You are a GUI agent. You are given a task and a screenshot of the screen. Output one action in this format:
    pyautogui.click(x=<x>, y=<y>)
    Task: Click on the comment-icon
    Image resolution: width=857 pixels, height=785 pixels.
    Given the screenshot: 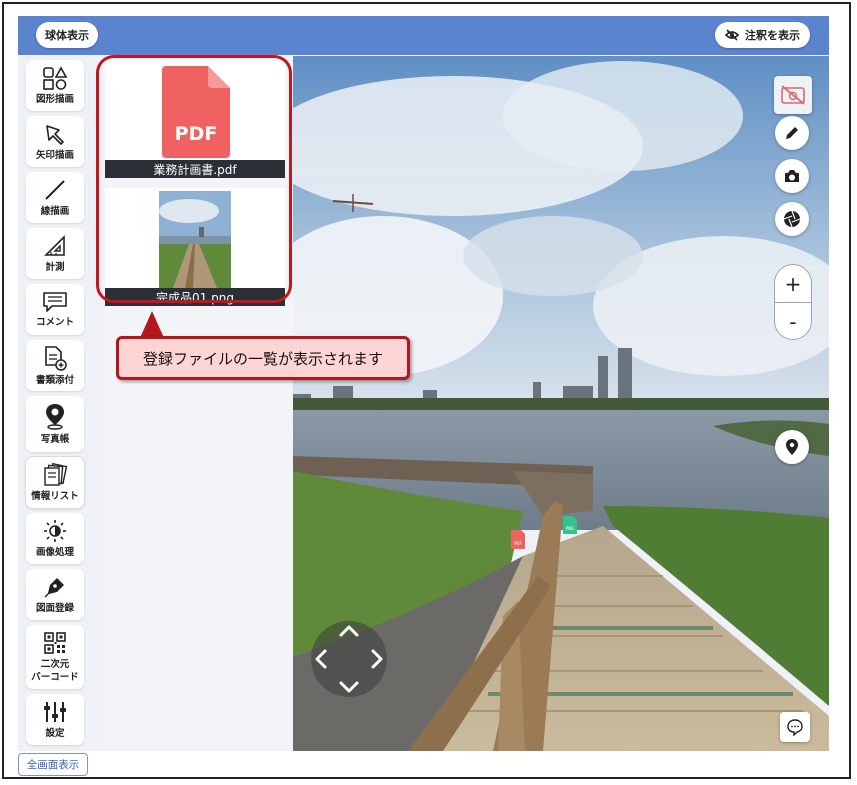 What is the action you would take?
    pyautogui.click(x=55, y=301)
    